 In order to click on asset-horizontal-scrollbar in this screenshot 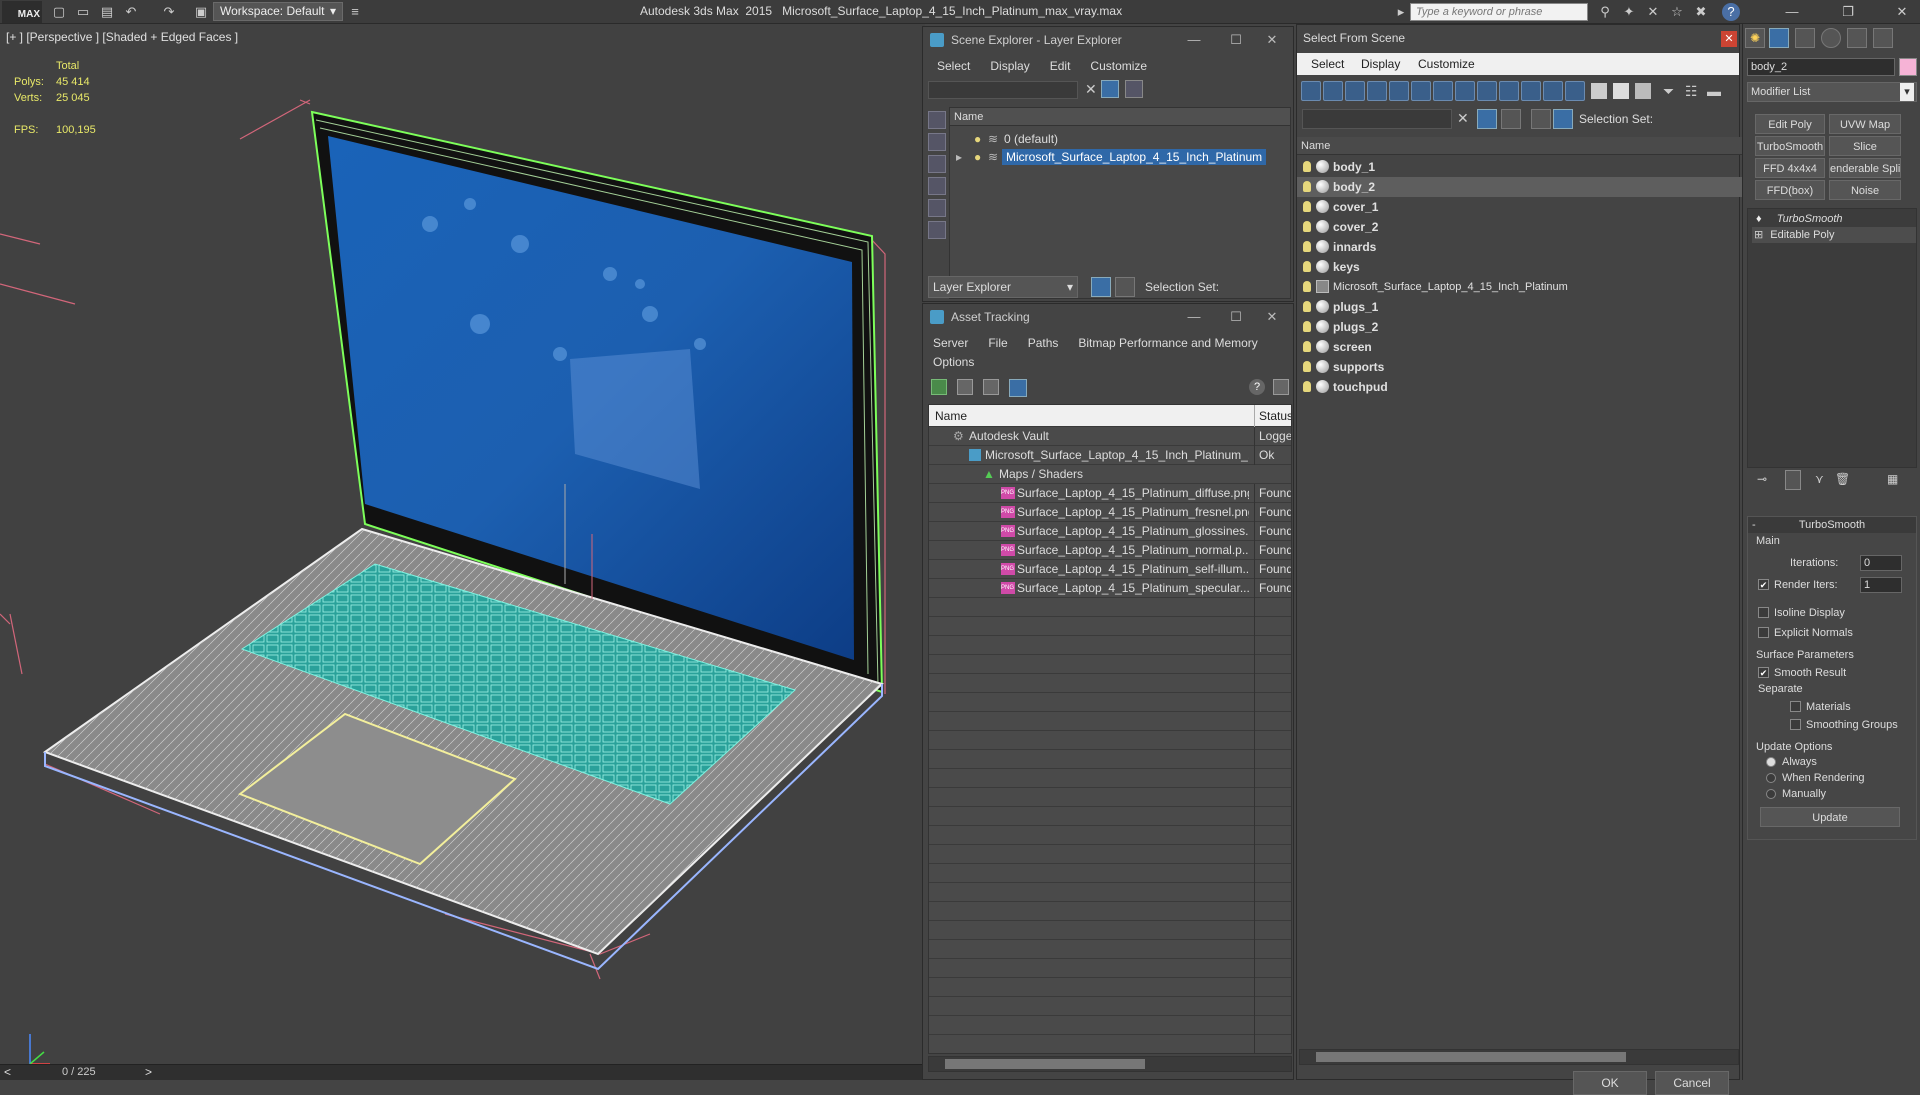, I will do `click(1110, 1064)`.